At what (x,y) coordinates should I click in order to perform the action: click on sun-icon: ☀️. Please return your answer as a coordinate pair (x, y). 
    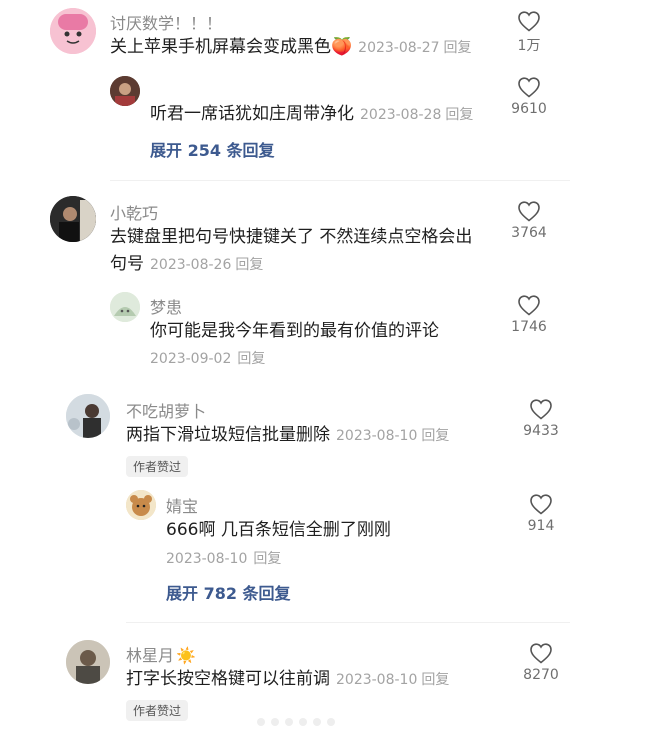
    Looking at the image, I should click on (186, 655).